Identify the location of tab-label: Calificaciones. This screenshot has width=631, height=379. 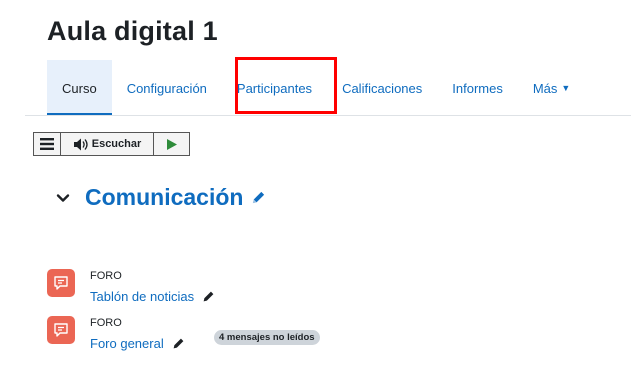
(382, 88).